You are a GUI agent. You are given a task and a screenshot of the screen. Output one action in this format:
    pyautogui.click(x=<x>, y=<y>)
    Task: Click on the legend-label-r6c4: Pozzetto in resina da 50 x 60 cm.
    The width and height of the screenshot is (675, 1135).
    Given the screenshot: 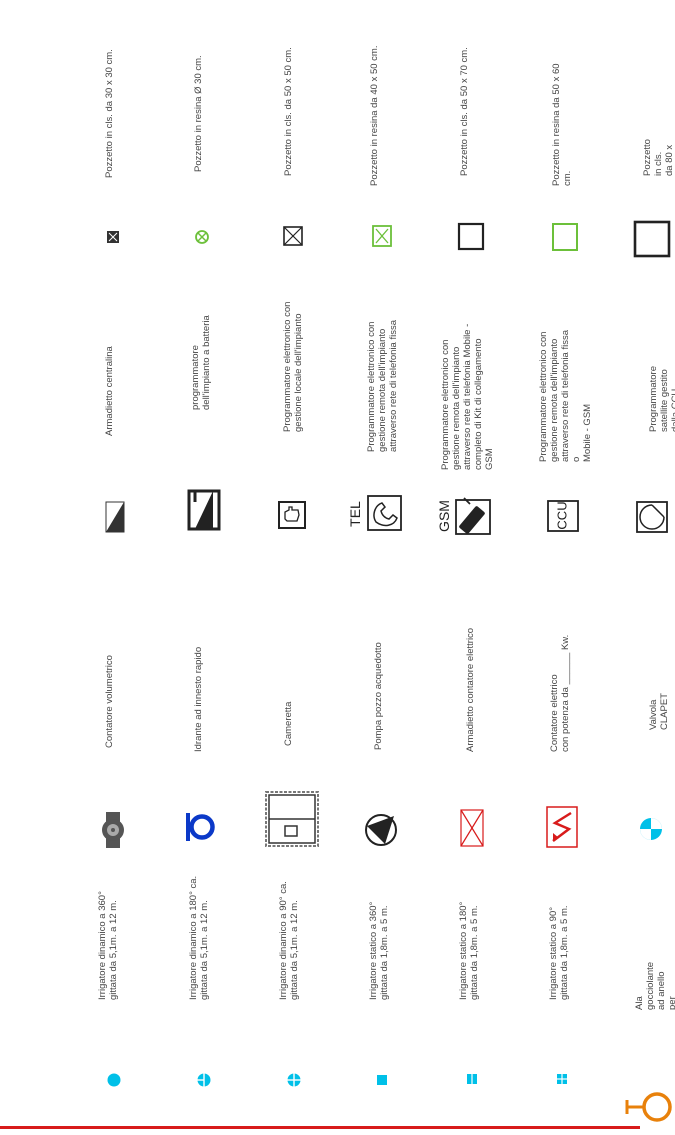 What is the action you would take?
    pyautogui.click(x=562, y=124)
    